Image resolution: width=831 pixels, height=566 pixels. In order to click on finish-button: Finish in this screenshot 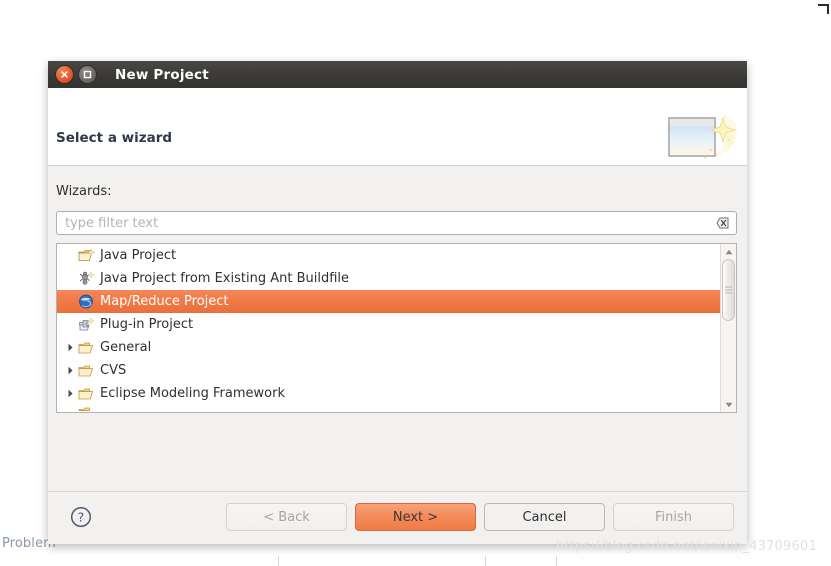, I will do `click(673, 517)`.